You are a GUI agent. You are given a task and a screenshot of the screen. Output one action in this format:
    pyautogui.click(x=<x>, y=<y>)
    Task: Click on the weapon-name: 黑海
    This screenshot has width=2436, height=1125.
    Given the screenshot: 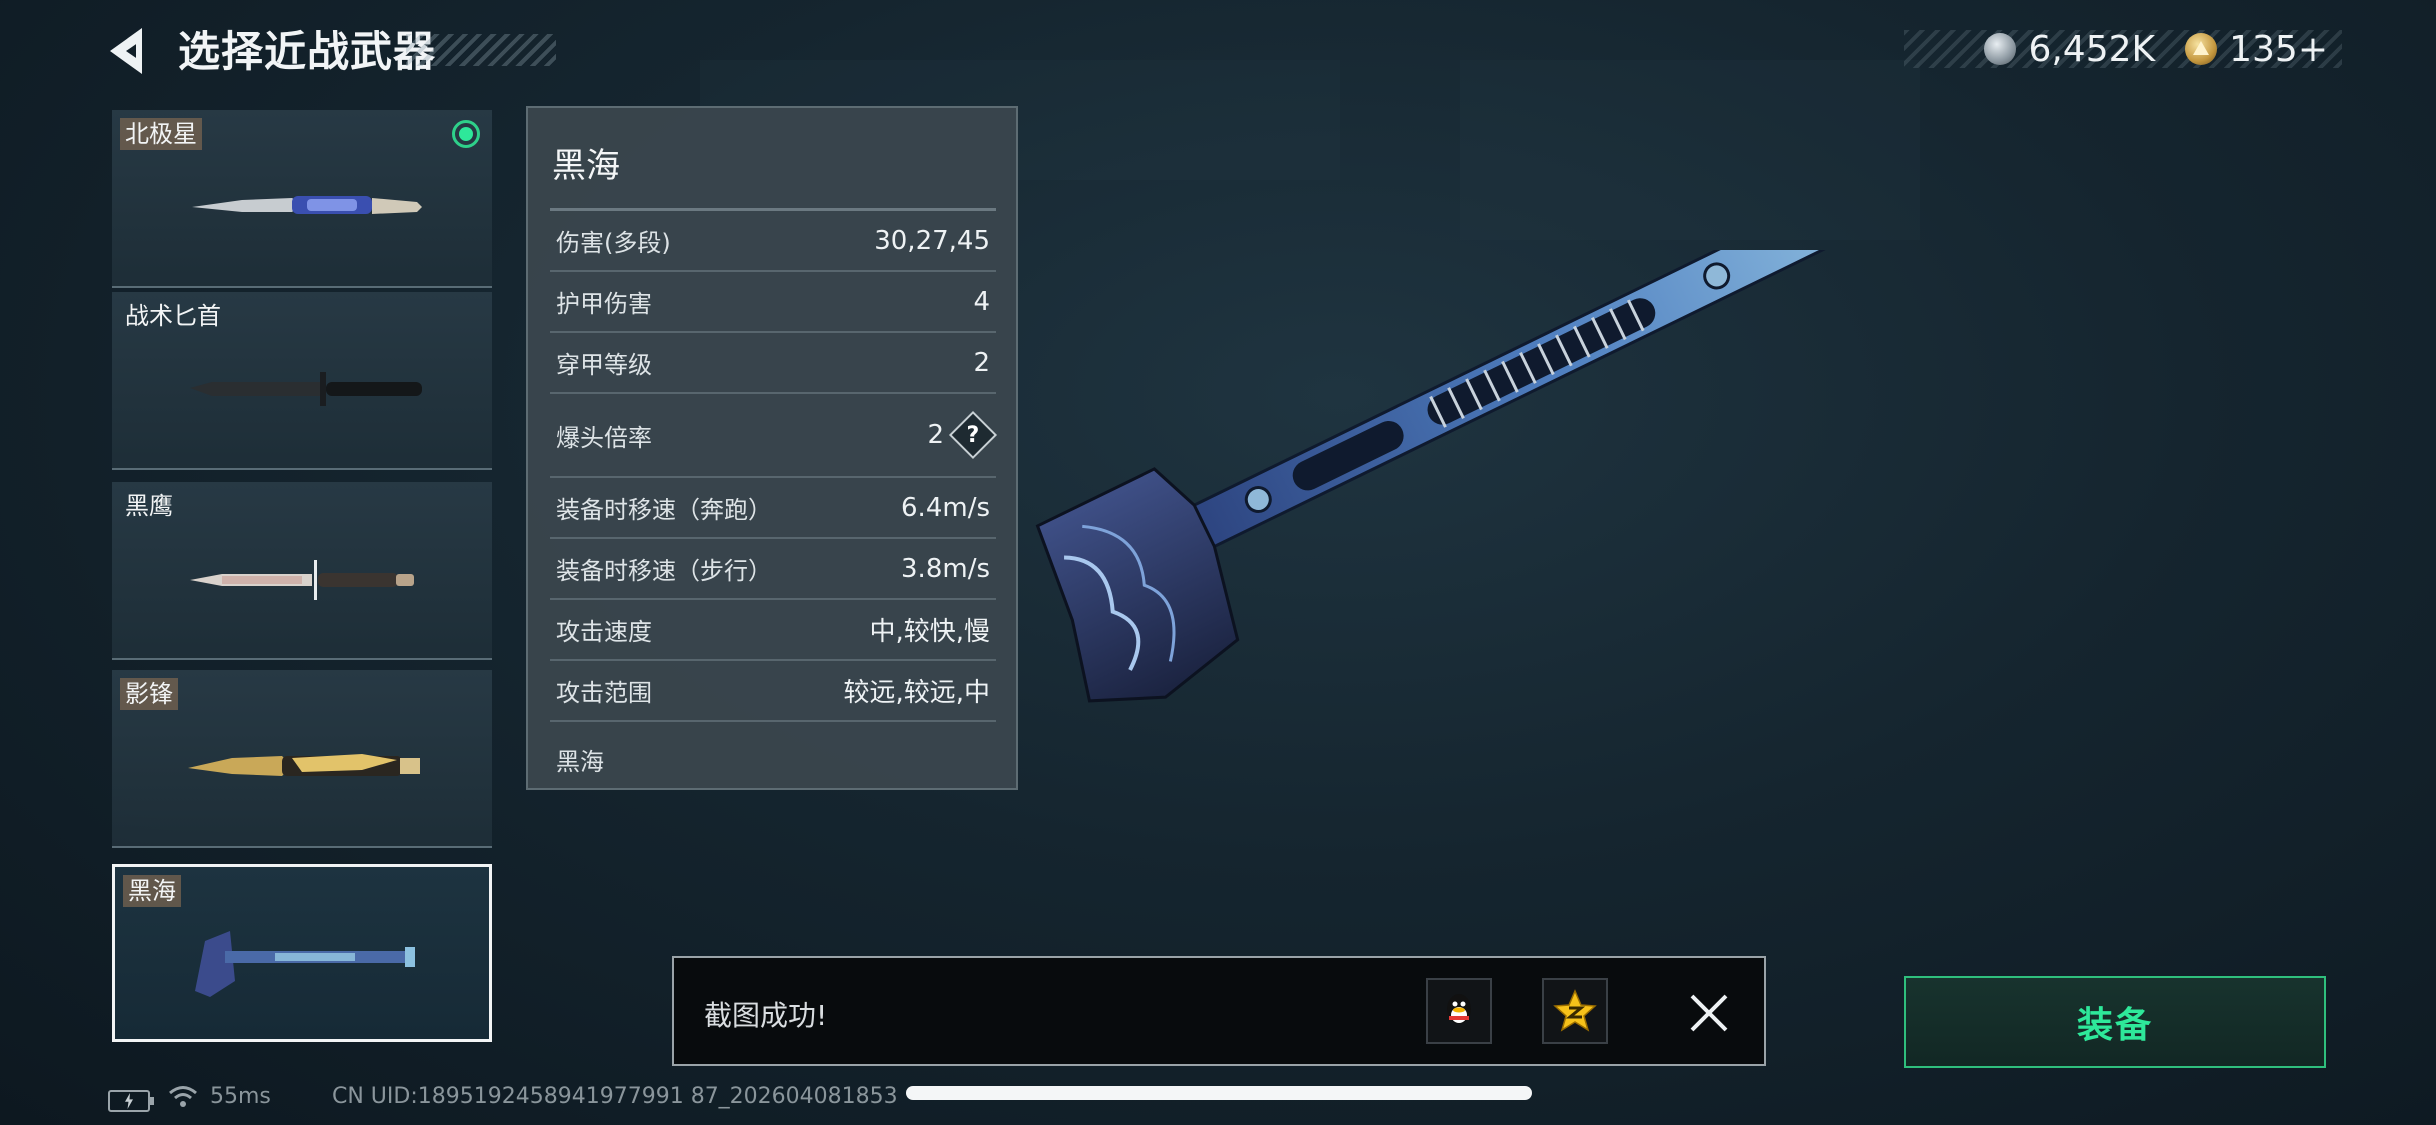 What is the action you would take?
    pyautogui.click(x=152, y=891)
    